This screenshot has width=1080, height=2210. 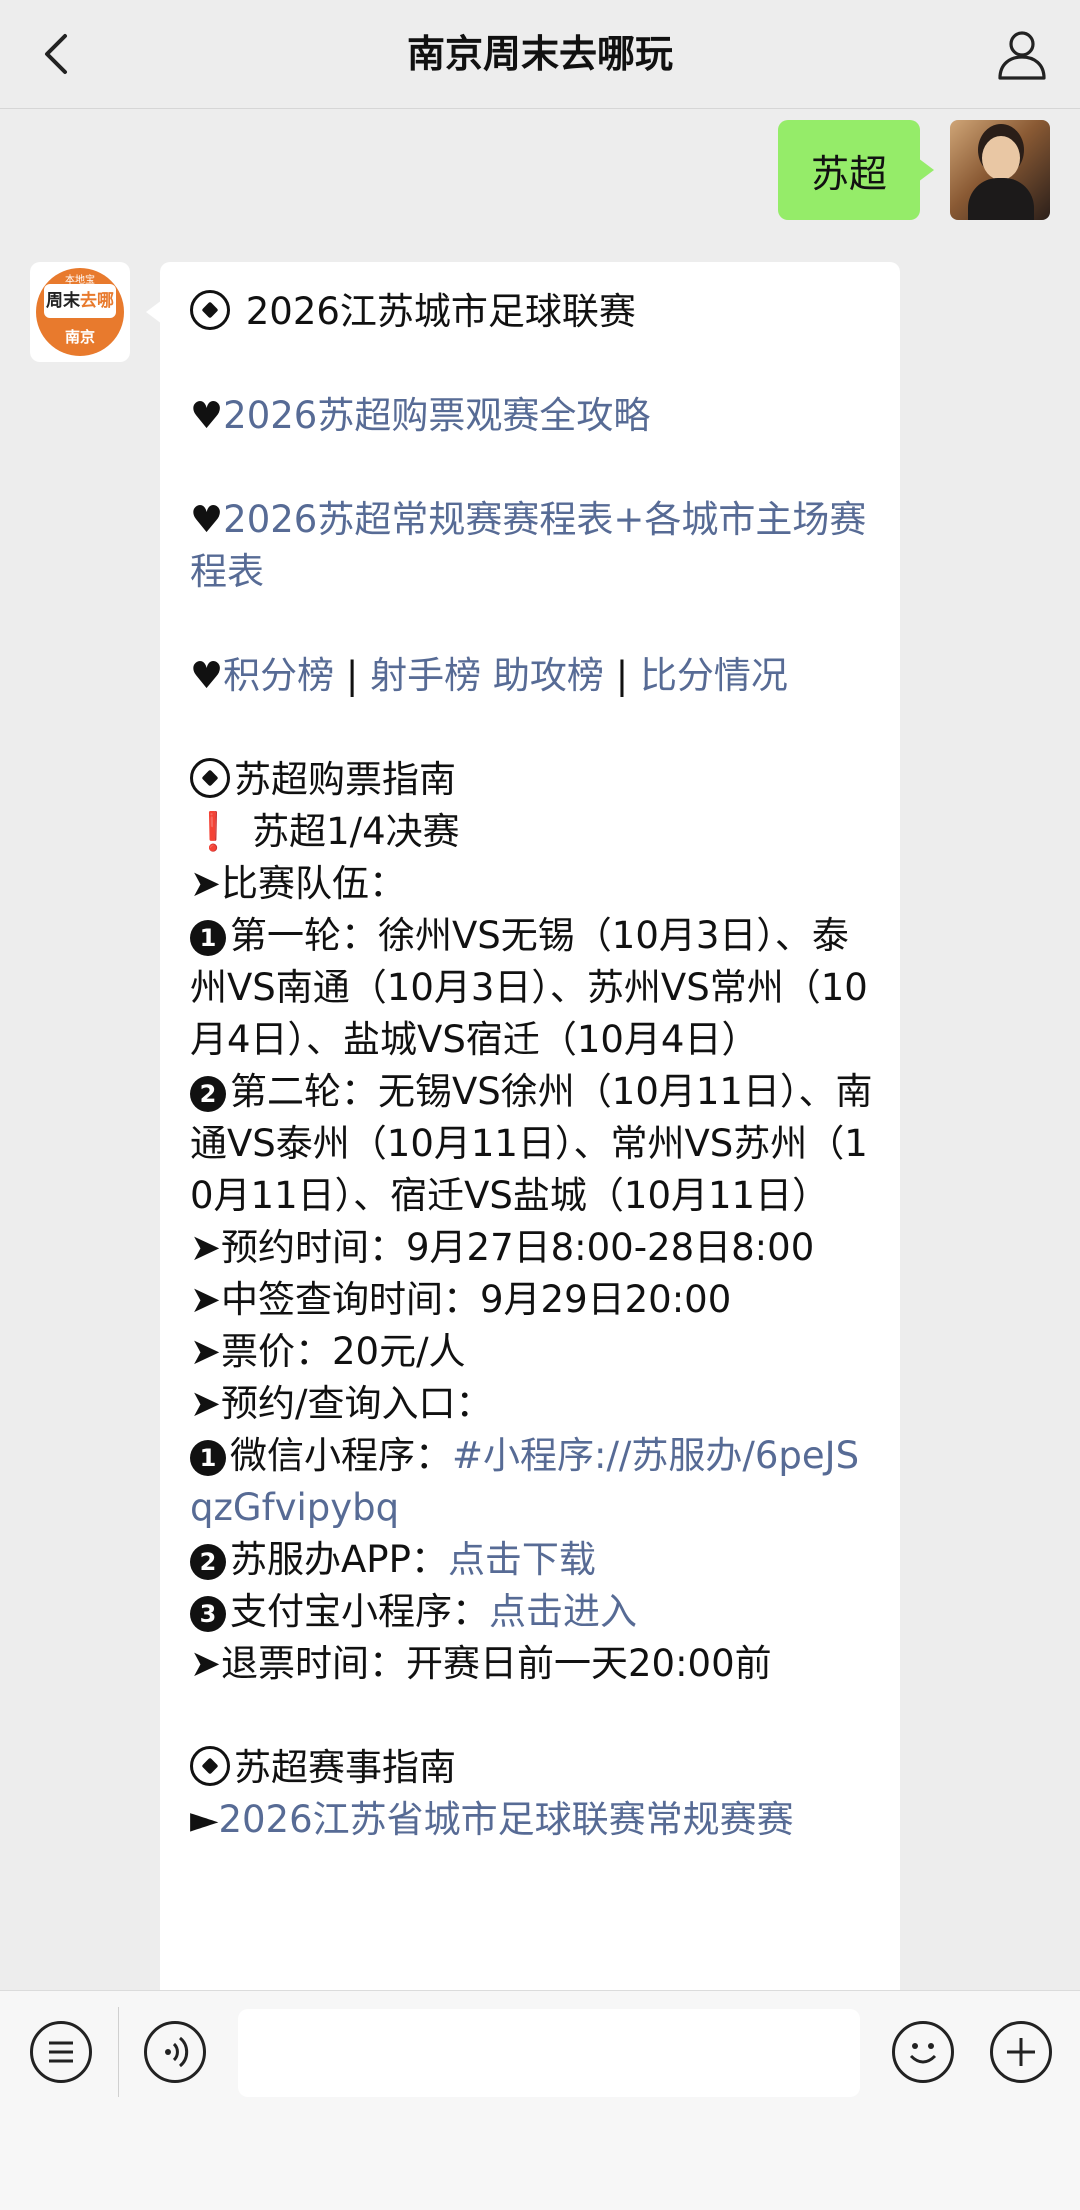 I want to click on stats-links-row: ♥积分榜 | 射手榜 助攻榜 | 比分情况, so click(x=489, y=675).